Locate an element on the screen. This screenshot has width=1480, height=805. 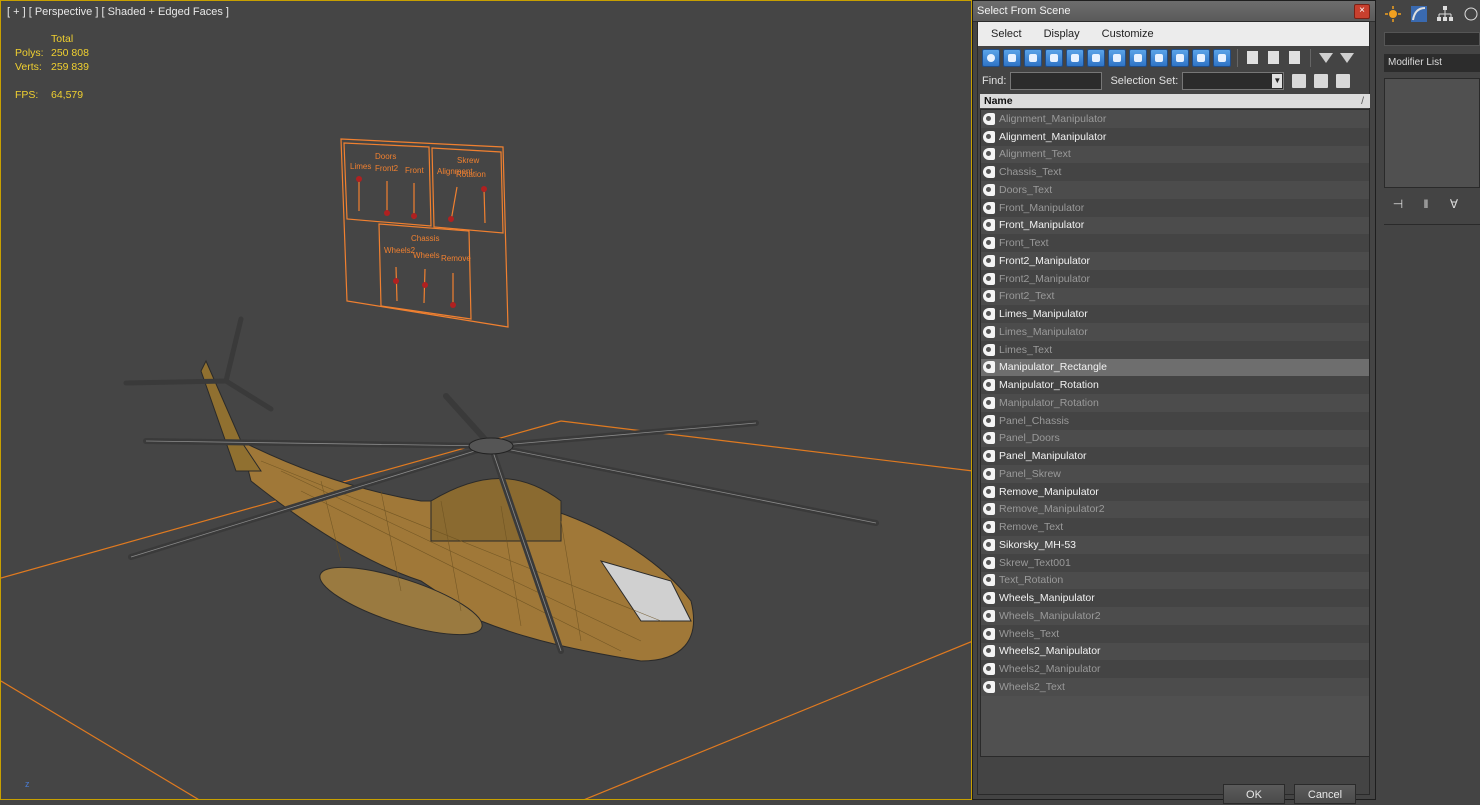
display-xrefs-icon is located at coordinates (1138, 58).